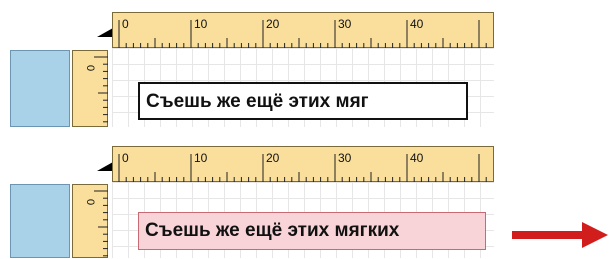  Describe the element at coordinates (312, 231) in the screenshot. I see `text-box-overflowing: Съешь же ещё этих мягких` at that location.